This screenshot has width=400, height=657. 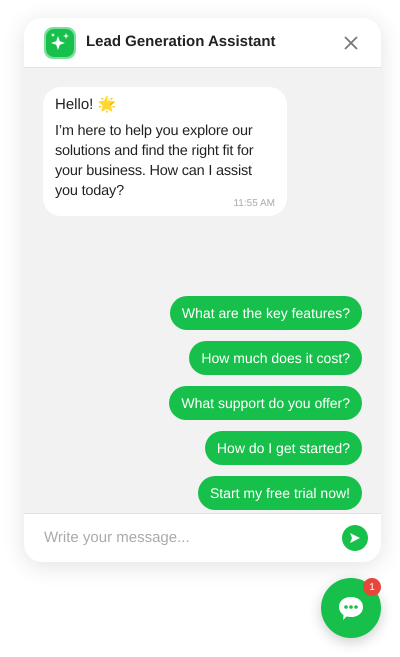 What do you see at coordinates (265, 403) in the screenshot?
I see `quick-reply-button: What support do you offer?` at bounding box center [265, 403].